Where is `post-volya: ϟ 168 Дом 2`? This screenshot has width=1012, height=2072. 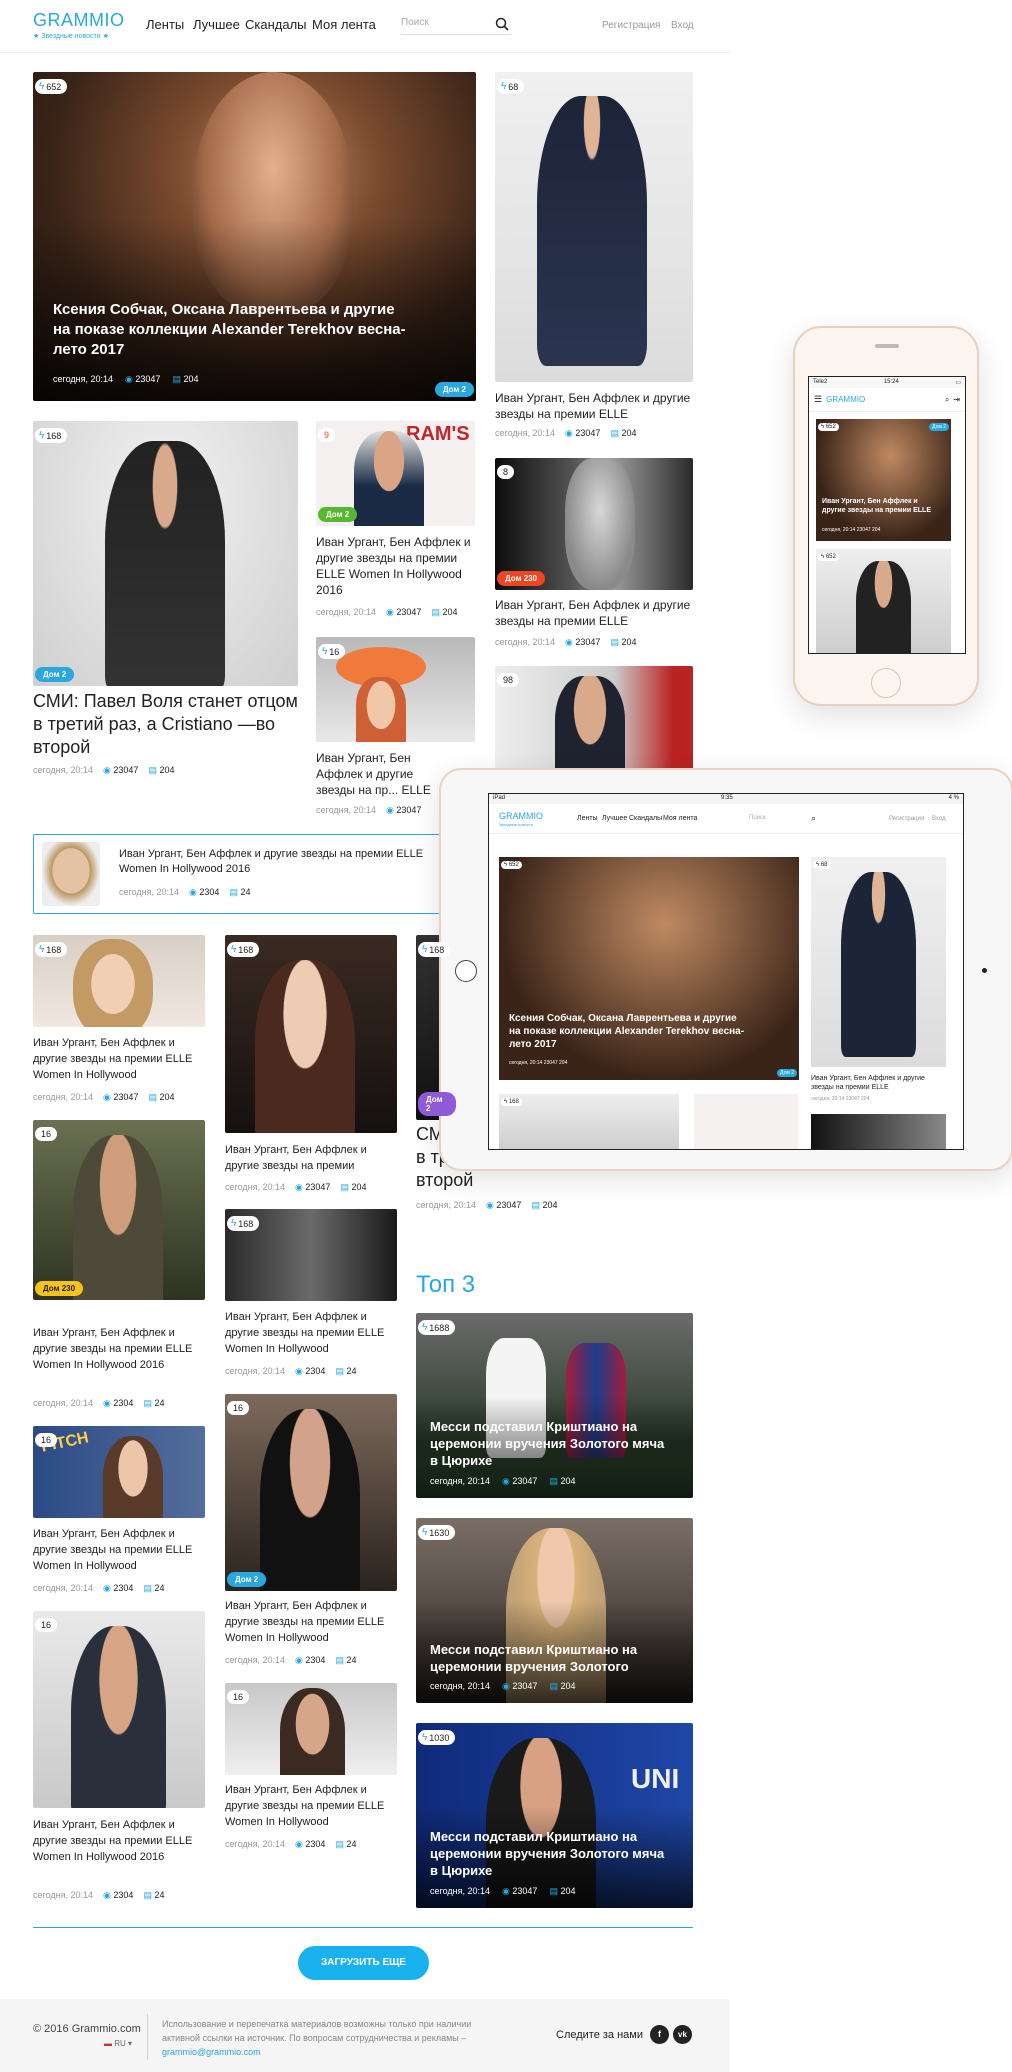 post-volya: ϟ 168 Дом 2 is located at coordinates (165, 553).